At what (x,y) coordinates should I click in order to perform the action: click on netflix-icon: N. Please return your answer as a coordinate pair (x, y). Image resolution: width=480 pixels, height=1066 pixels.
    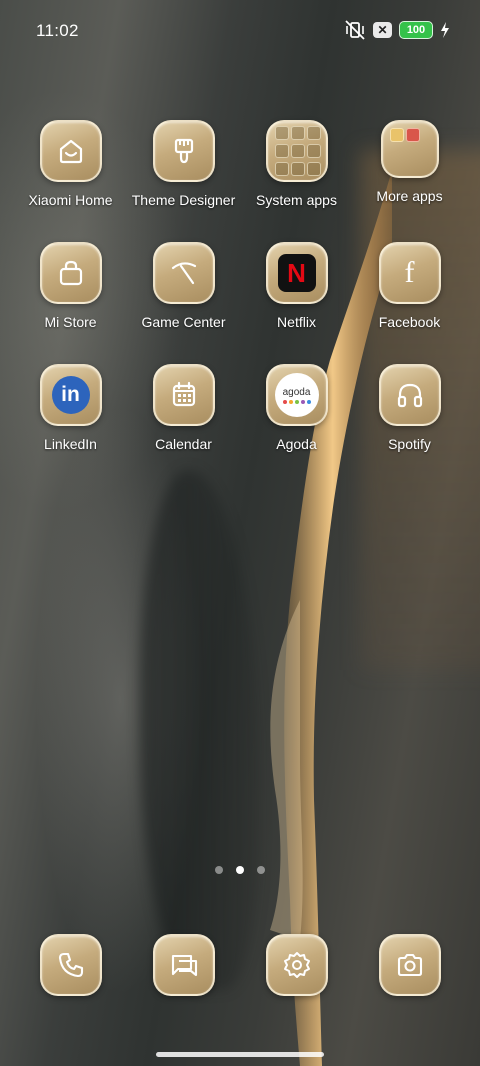
    Looking at the image, I should click on (296, 273).